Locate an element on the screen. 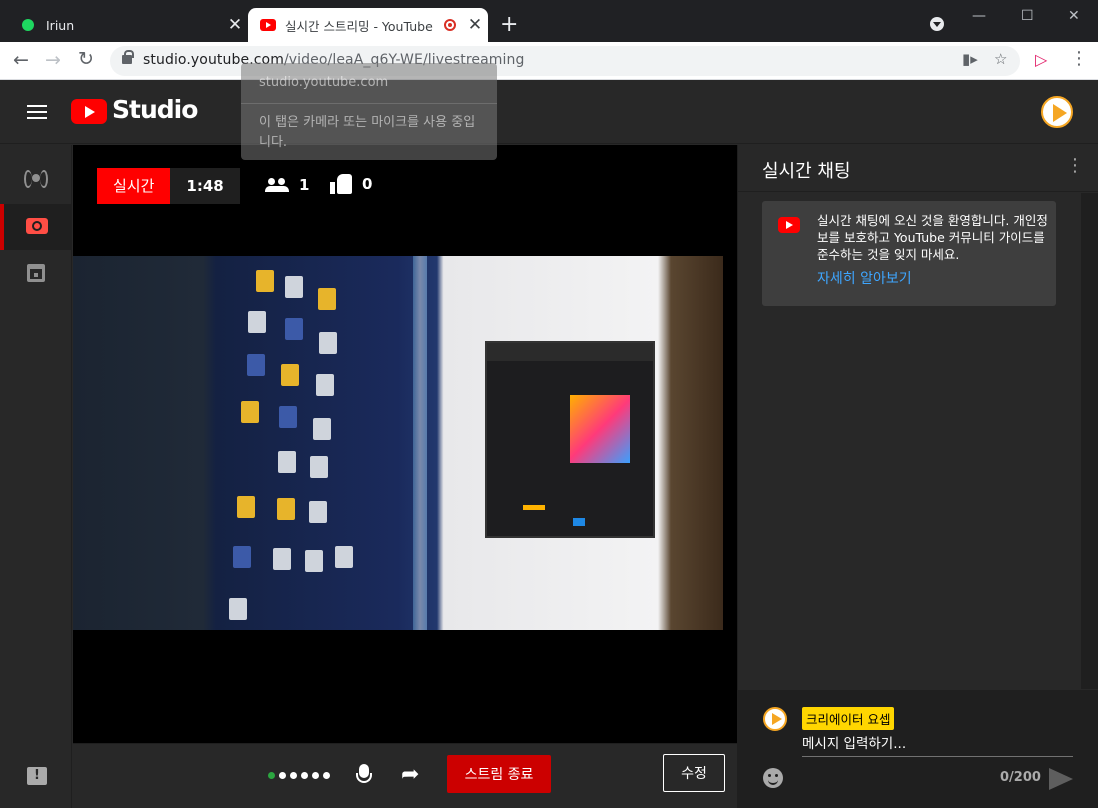 The height and width of the screenshot is (808, 1098). nav-manage is located at coordinates (36, 275).